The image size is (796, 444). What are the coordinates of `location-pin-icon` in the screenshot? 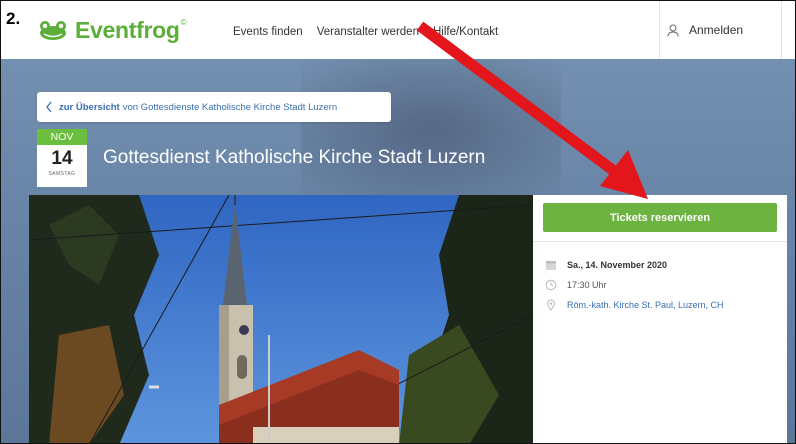 It's located at (551, 305).